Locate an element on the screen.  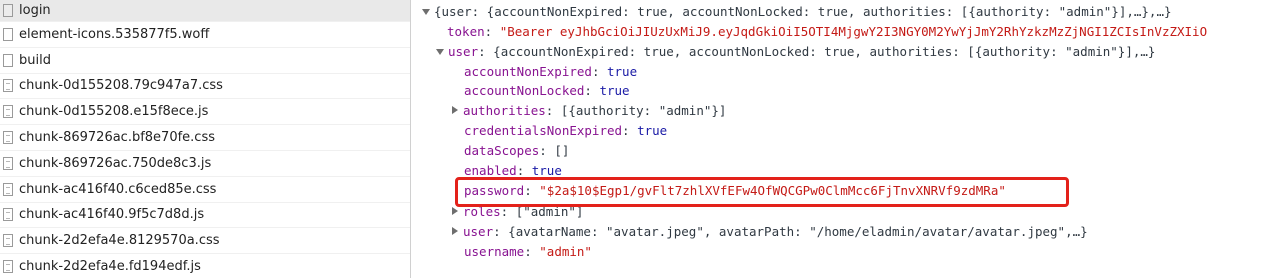
prop-key: credentialsNonExpired is located at coordinates (543, 130).